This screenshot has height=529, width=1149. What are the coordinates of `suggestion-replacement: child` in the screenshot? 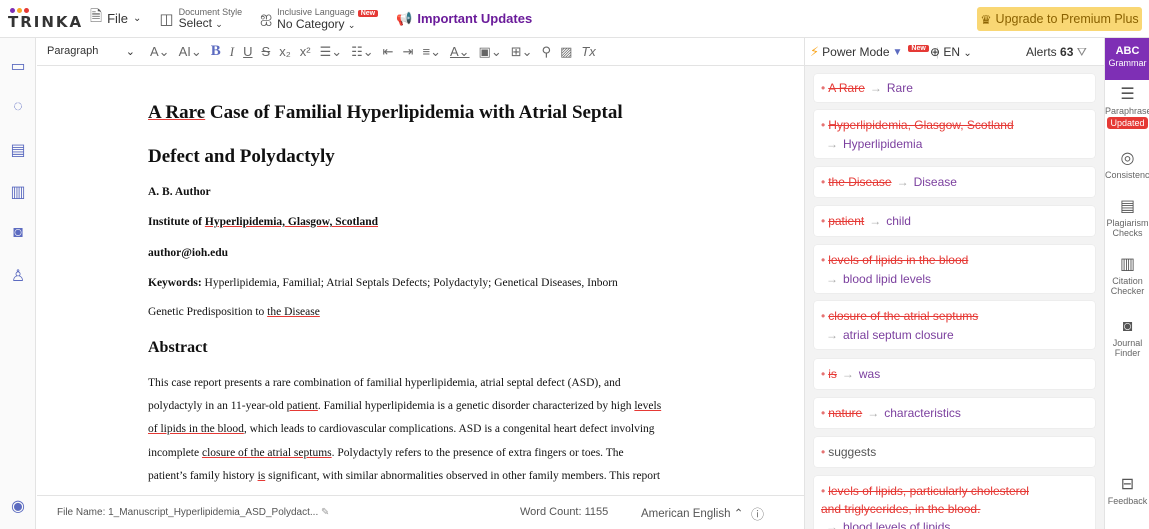 It's located at (898, 221).